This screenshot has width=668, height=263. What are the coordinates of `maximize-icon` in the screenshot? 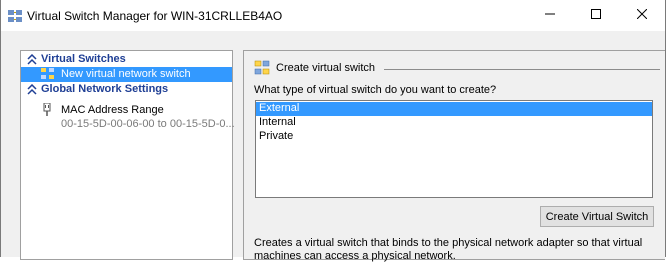 It's located at (596, 15).